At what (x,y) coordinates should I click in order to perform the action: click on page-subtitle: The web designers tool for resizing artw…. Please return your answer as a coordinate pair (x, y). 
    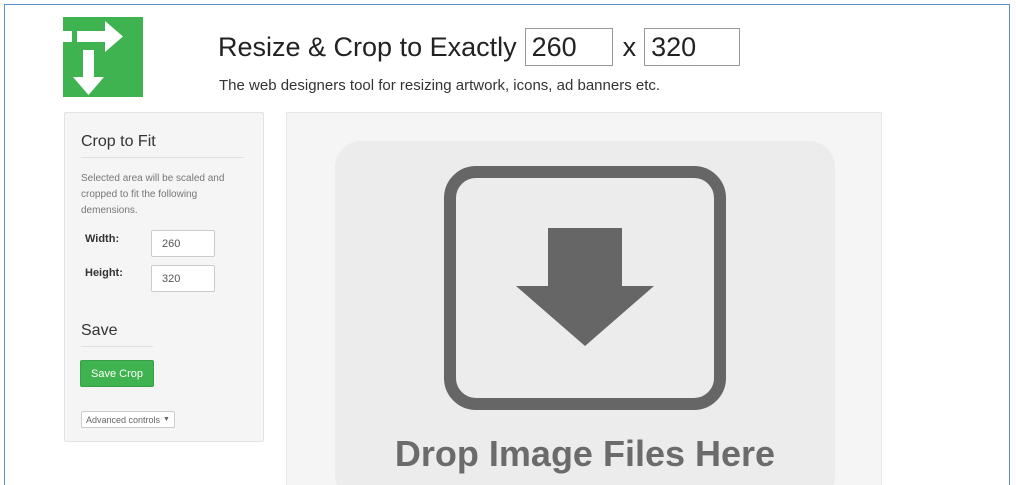
    Looking at the image, I should click on (440, 85).